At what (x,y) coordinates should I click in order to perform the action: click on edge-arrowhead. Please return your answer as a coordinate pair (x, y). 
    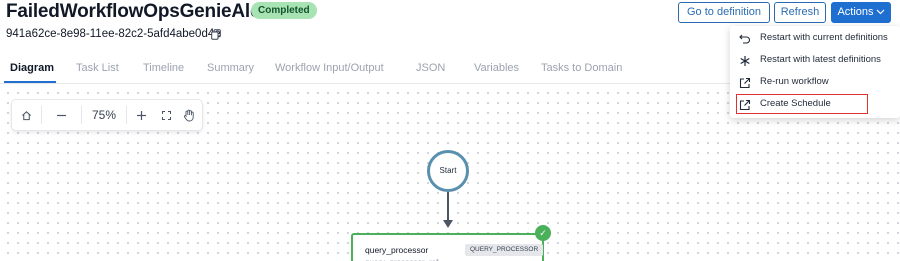
    Looking at the image, I should click on (448, 224).